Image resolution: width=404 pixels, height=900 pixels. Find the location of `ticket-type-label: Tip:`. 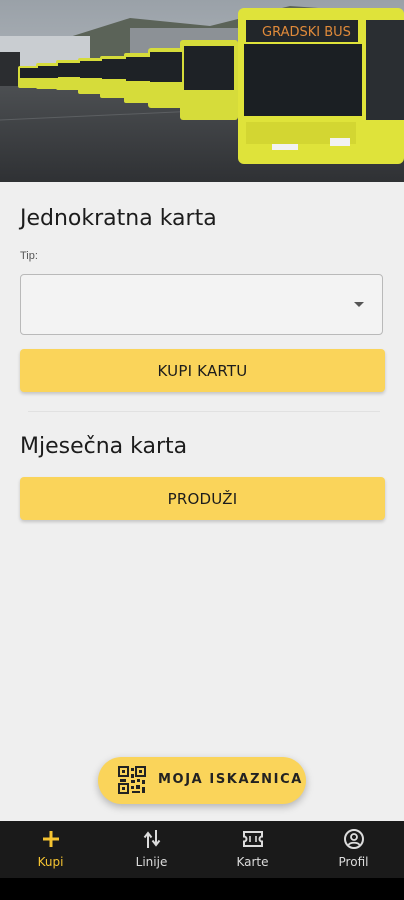

ticket-type-label: Tip: is located at coordinates (29, 256).